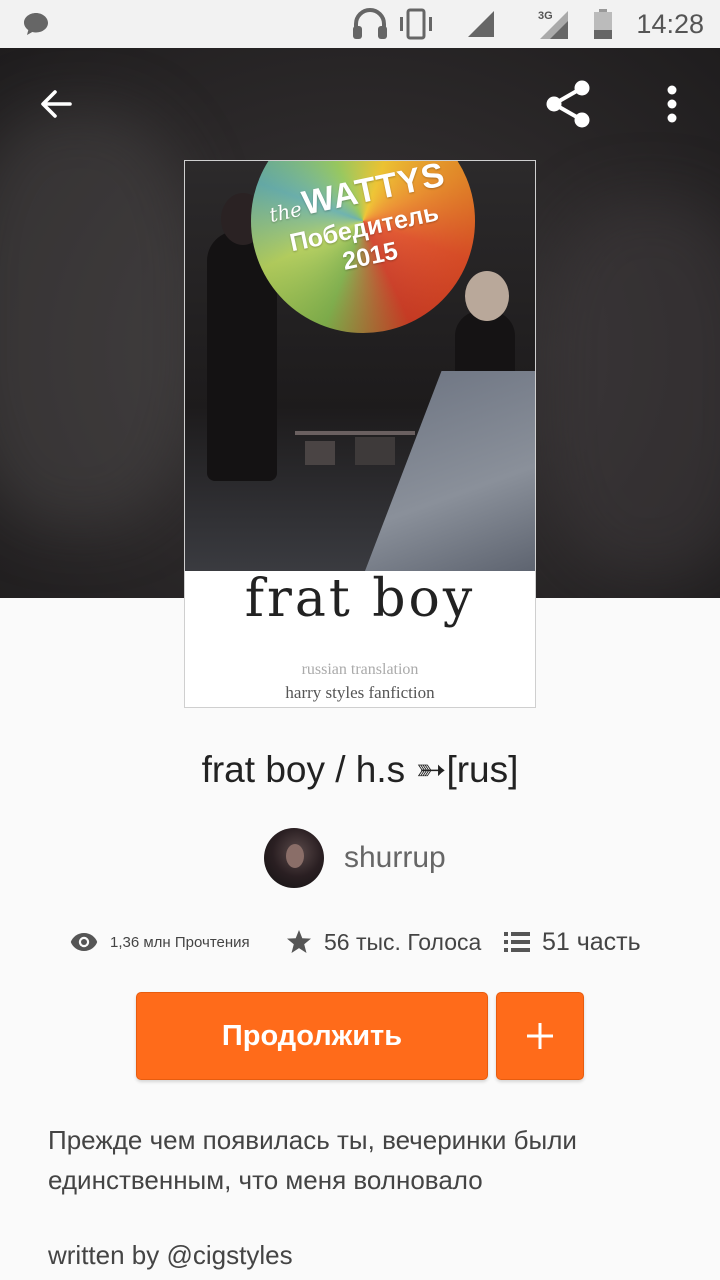  I want to click on list-icon, so click(517, 942).